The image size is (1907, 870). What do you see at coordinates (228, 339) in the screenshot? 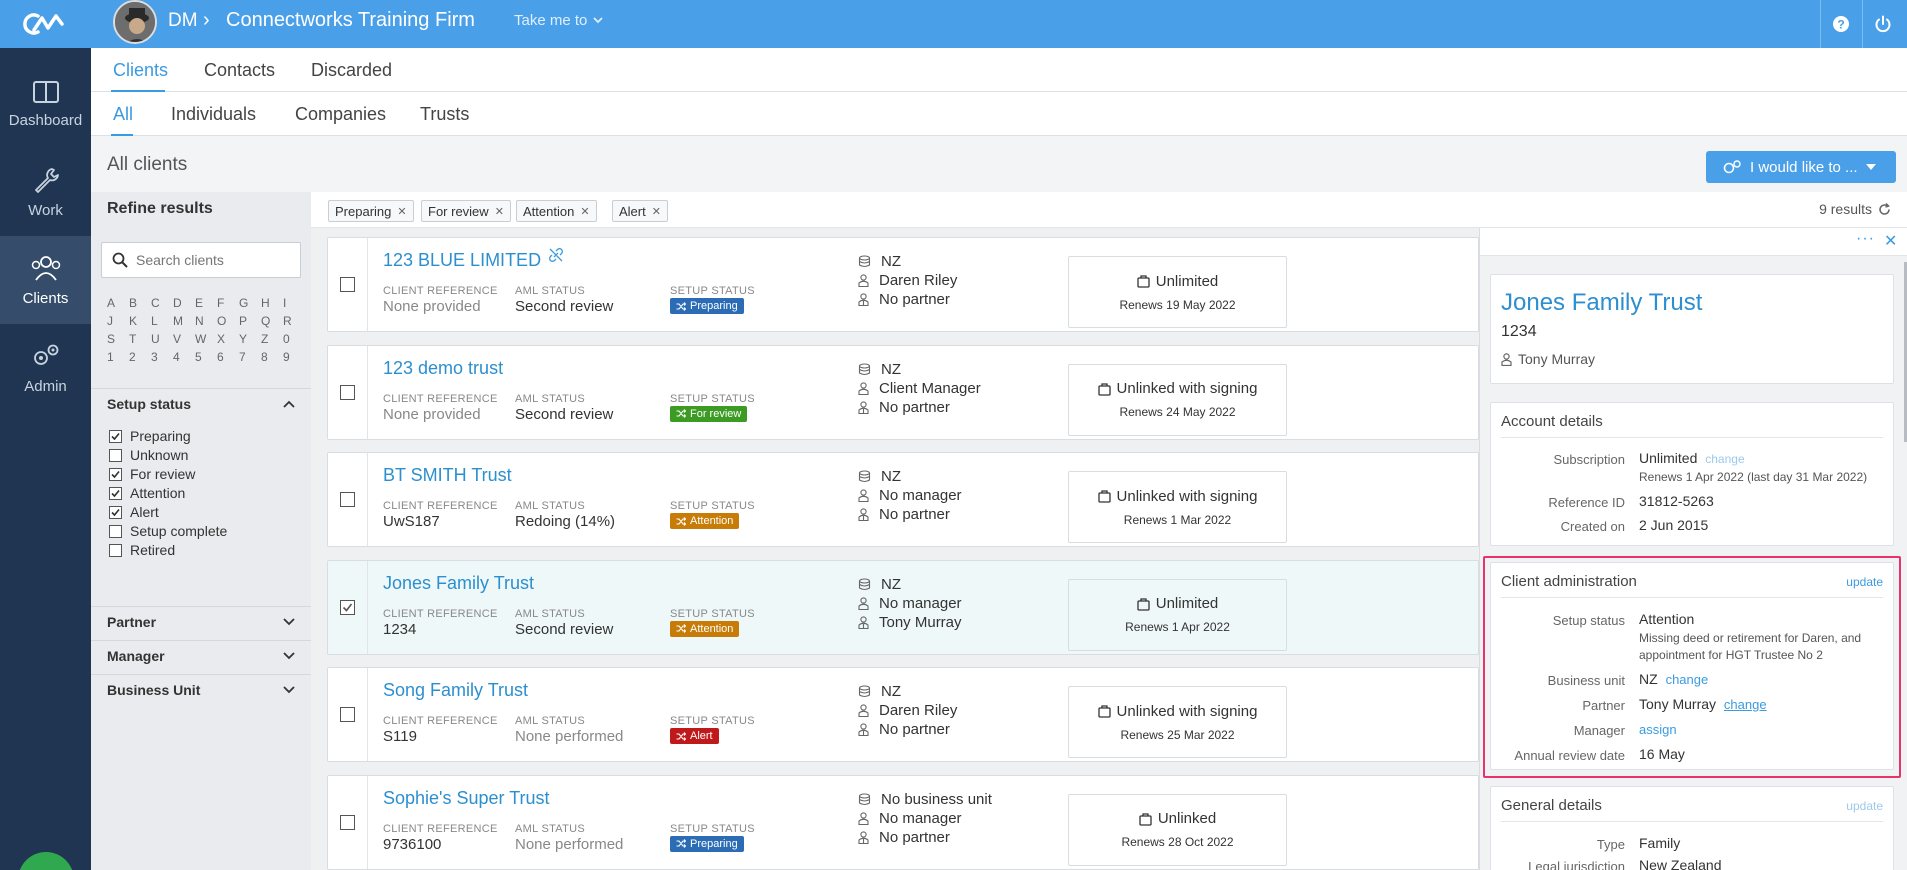
I see `alphabet-letter: X` at bounding box center [228, 339].